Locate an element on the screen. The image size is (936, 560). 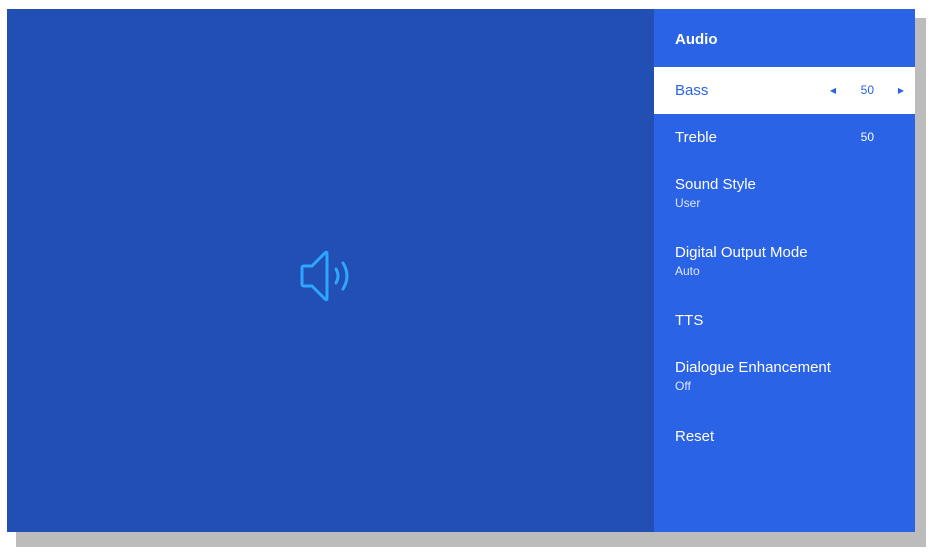
bass-value: 50 is located at coordinates (867, 90).